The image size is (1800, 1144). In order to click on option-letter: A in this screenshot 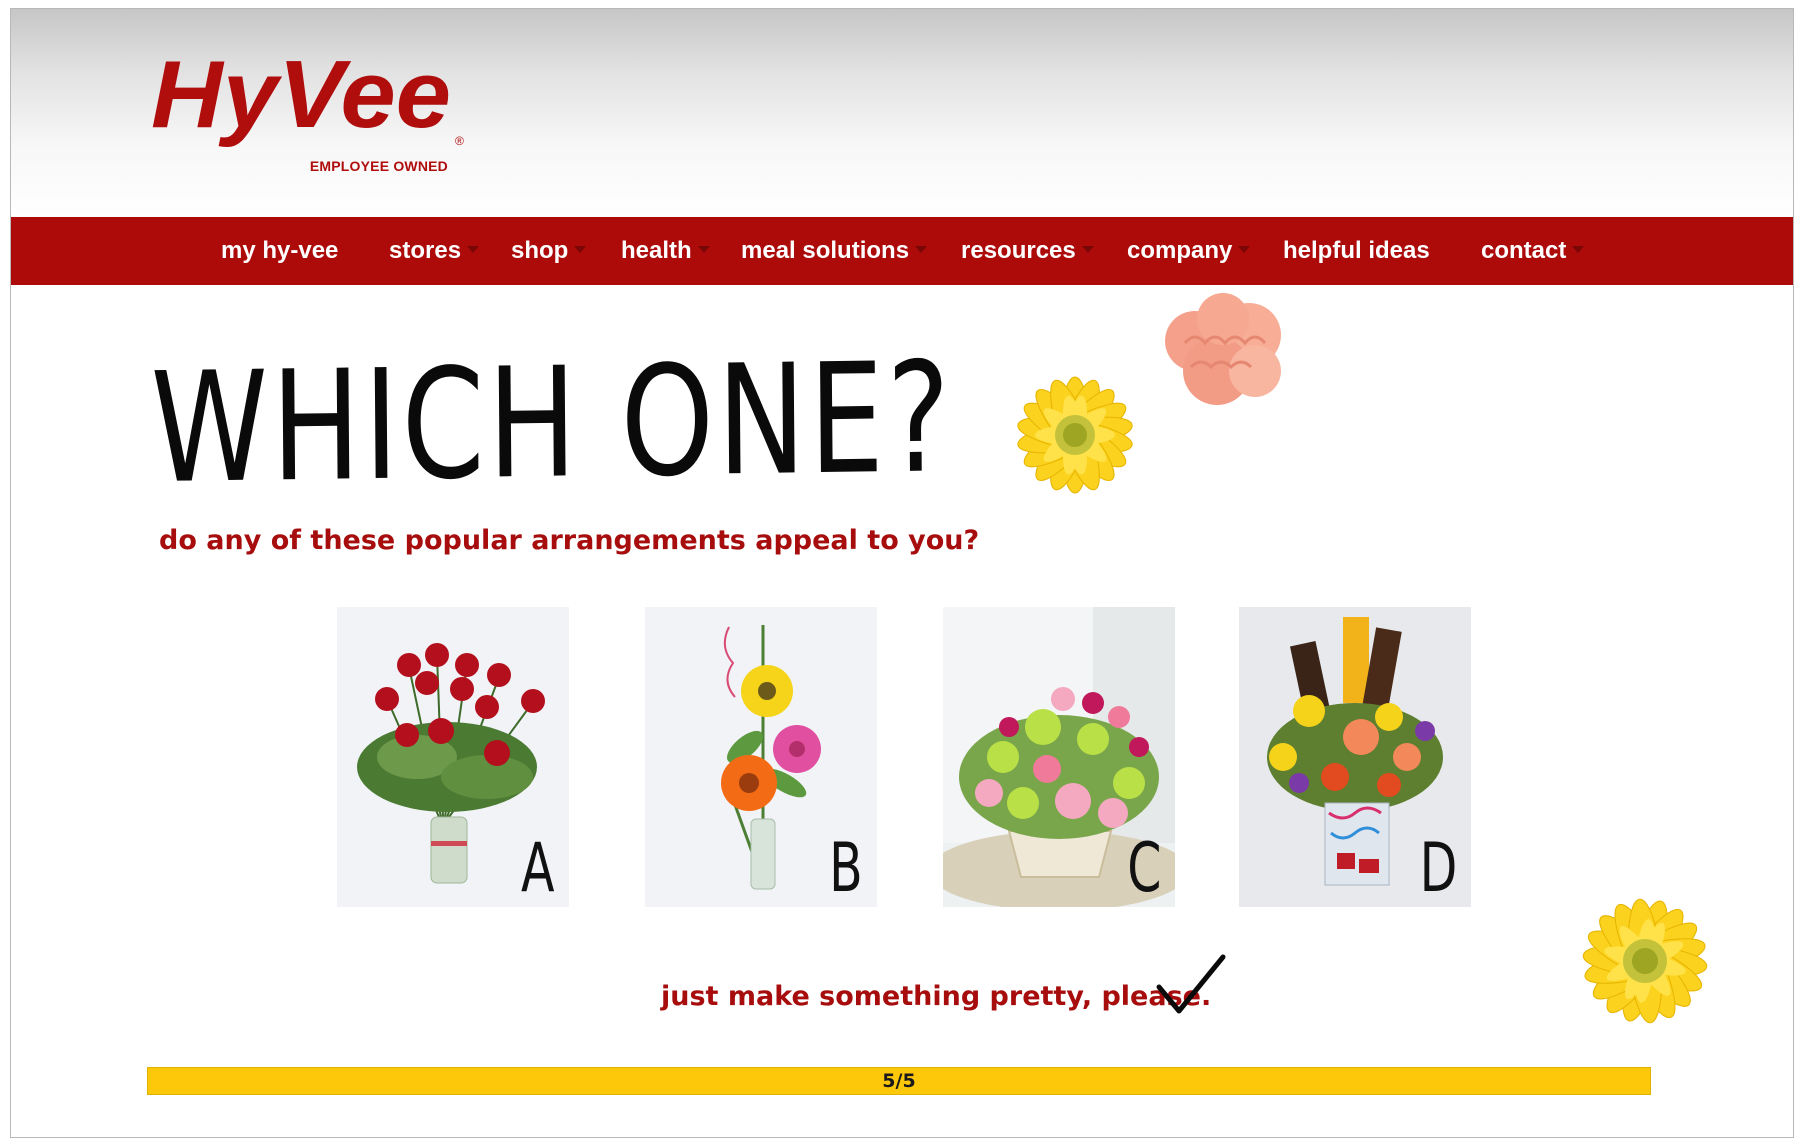, I will do `click(538, 868)`.